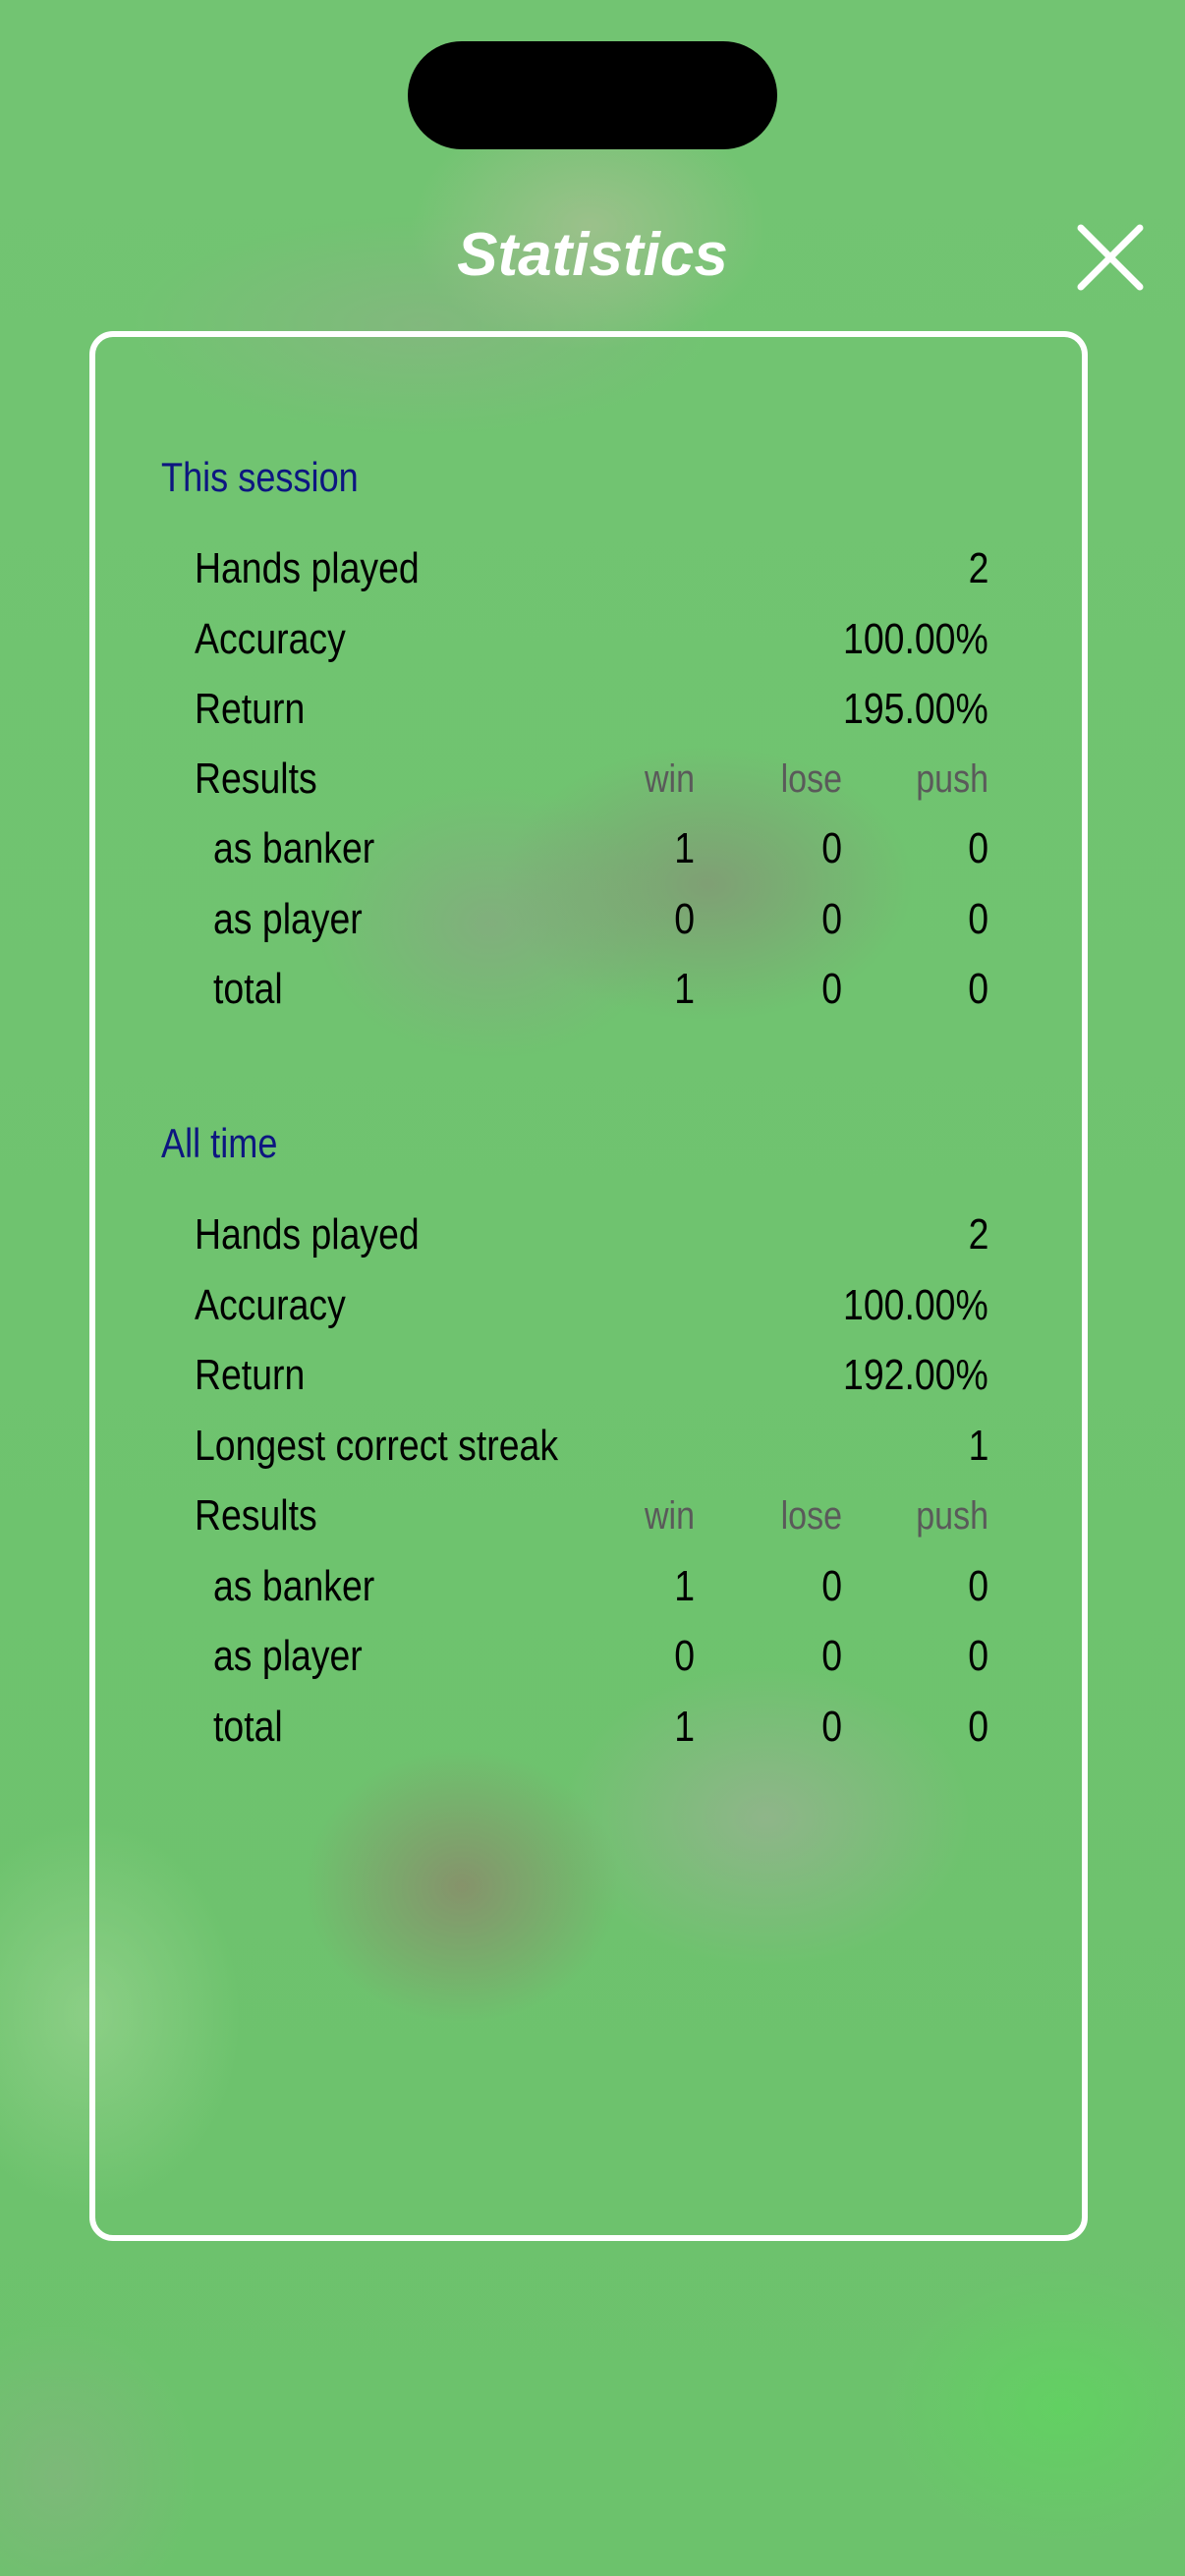 The width and height of the screenshot is (1185, 2576). I want to click on row-label: Longest correct streak, so click(377, 1446).